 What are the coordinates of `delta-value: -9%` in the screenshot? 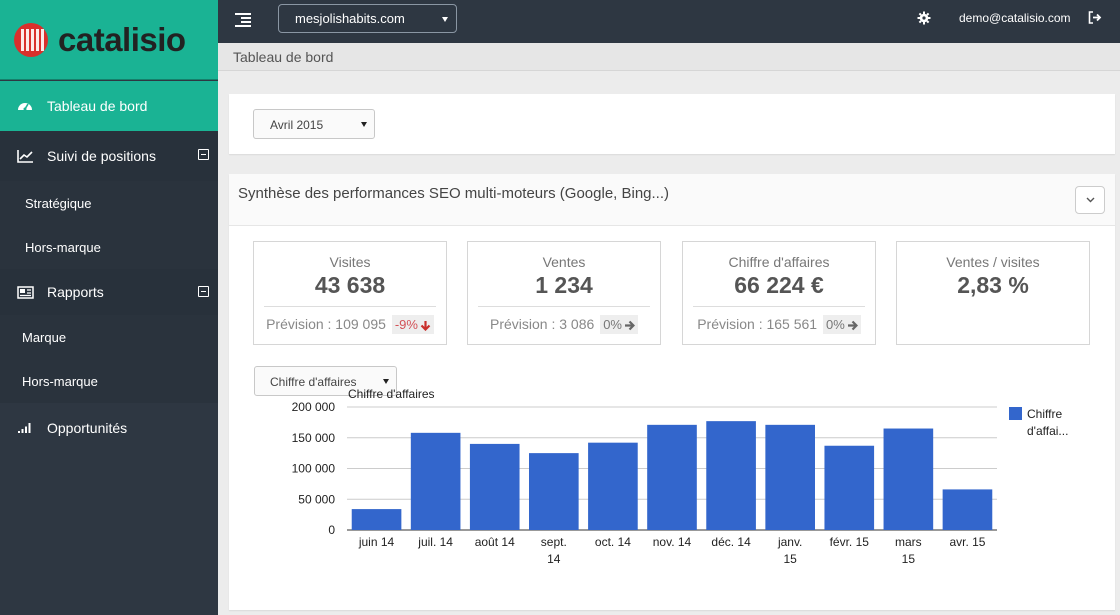 It's located at (406, 324).